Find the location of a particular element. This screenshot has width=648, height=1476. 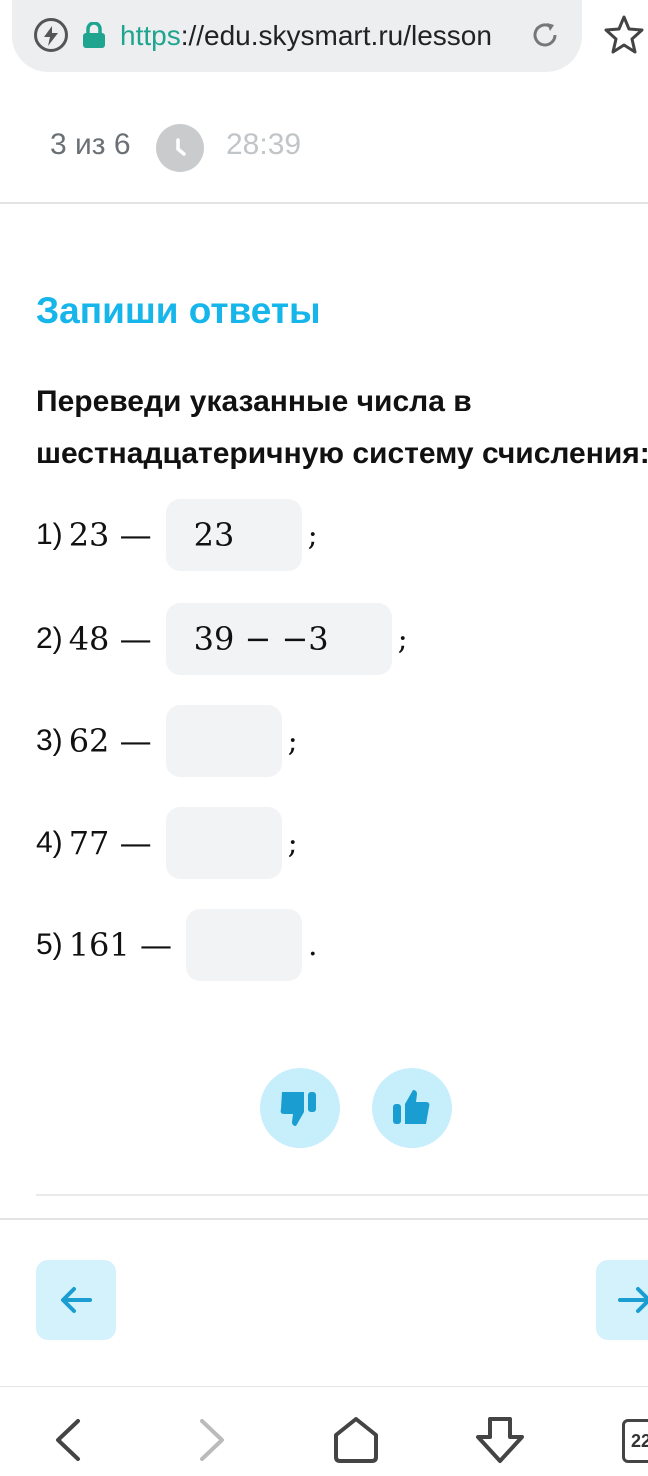

answer-row-1: 1) 23 — 23 ; is located at coordinates (177, 535).